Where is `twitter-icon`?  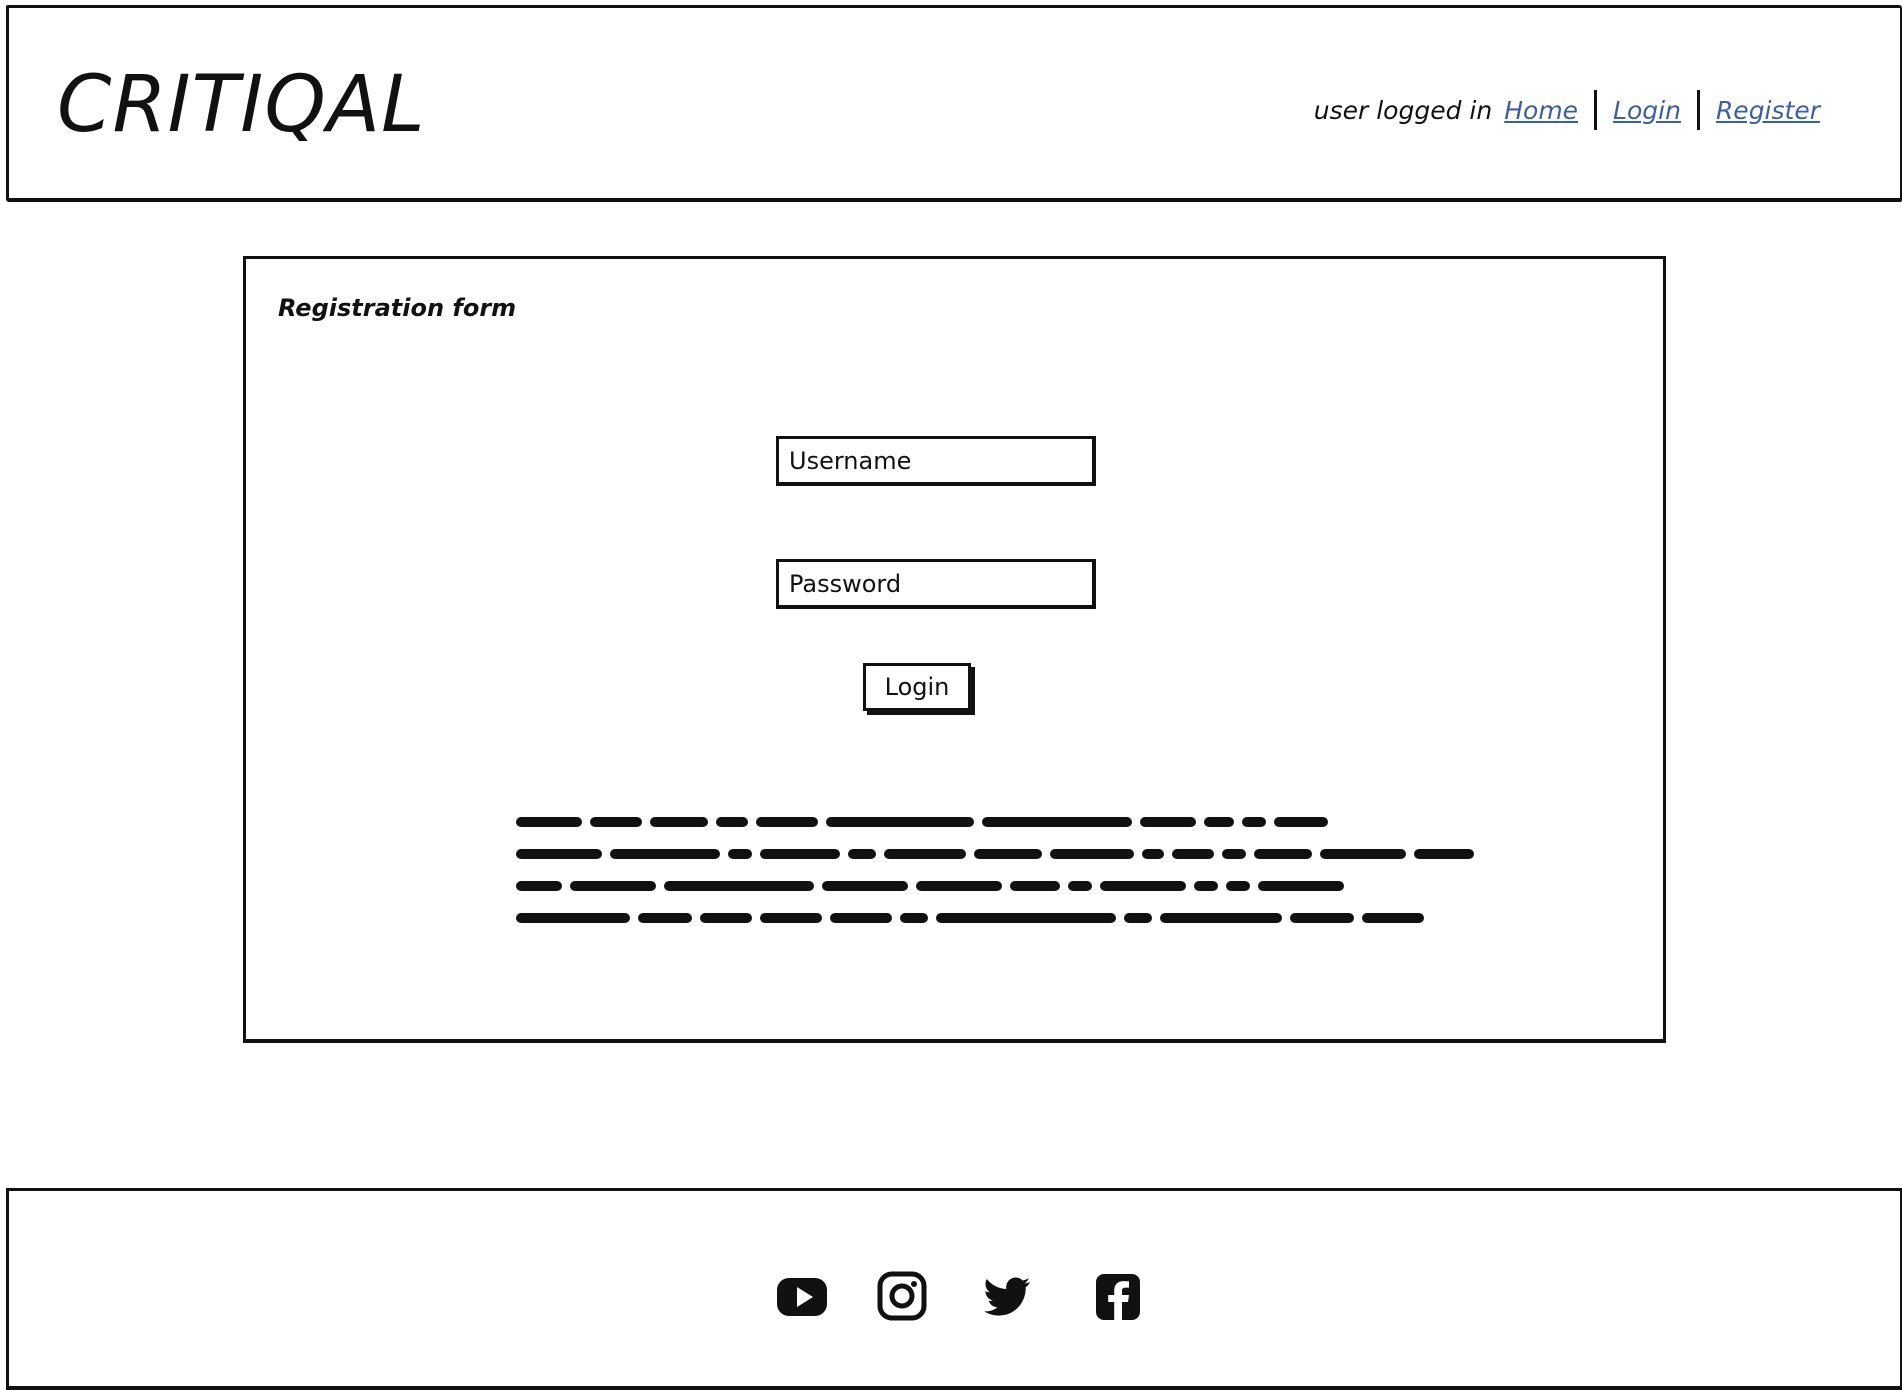
twitter-icon is located at coordinates (1008, 1297).